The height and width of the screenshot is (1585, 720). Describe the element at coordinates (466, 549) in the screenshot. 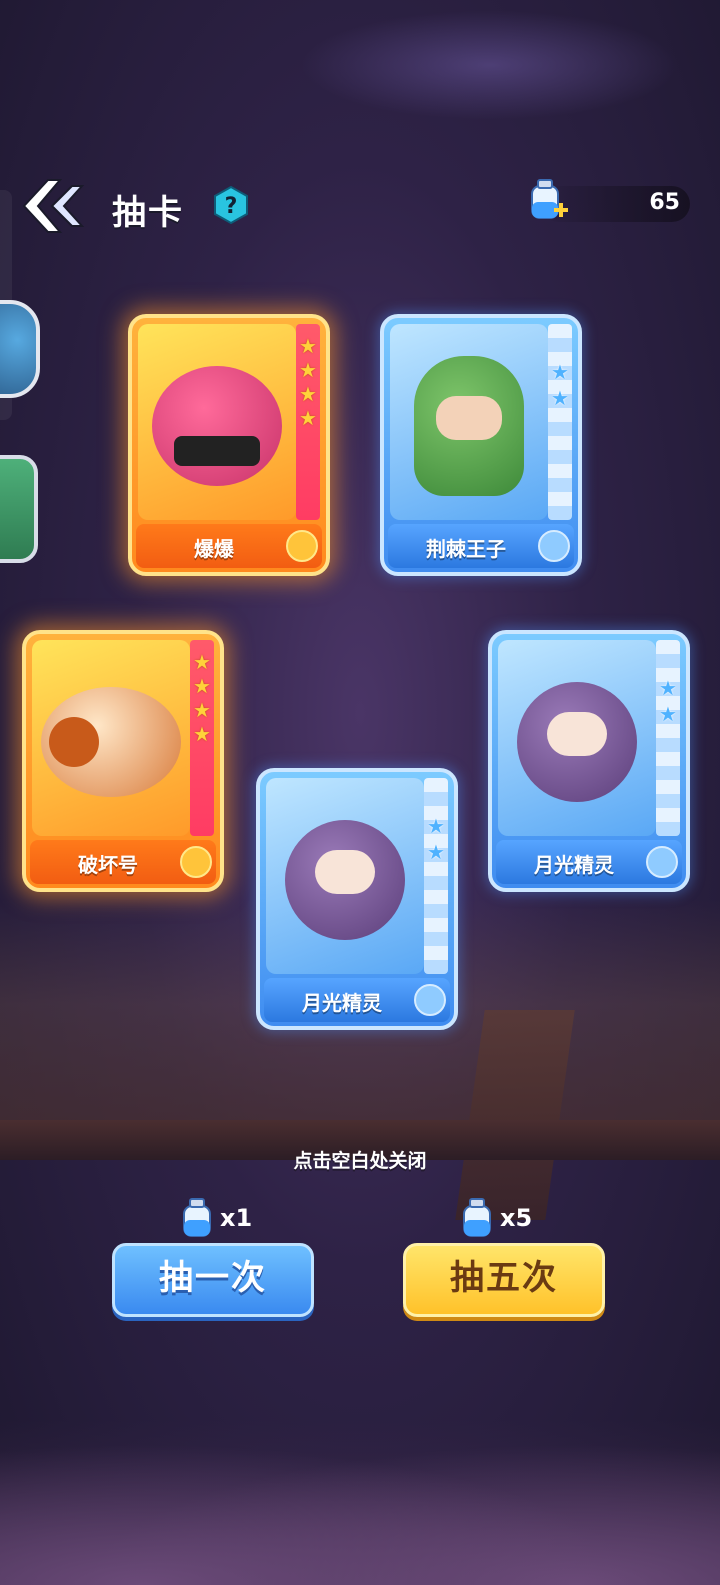

I see `card-name: 荆棘王子` at that location.